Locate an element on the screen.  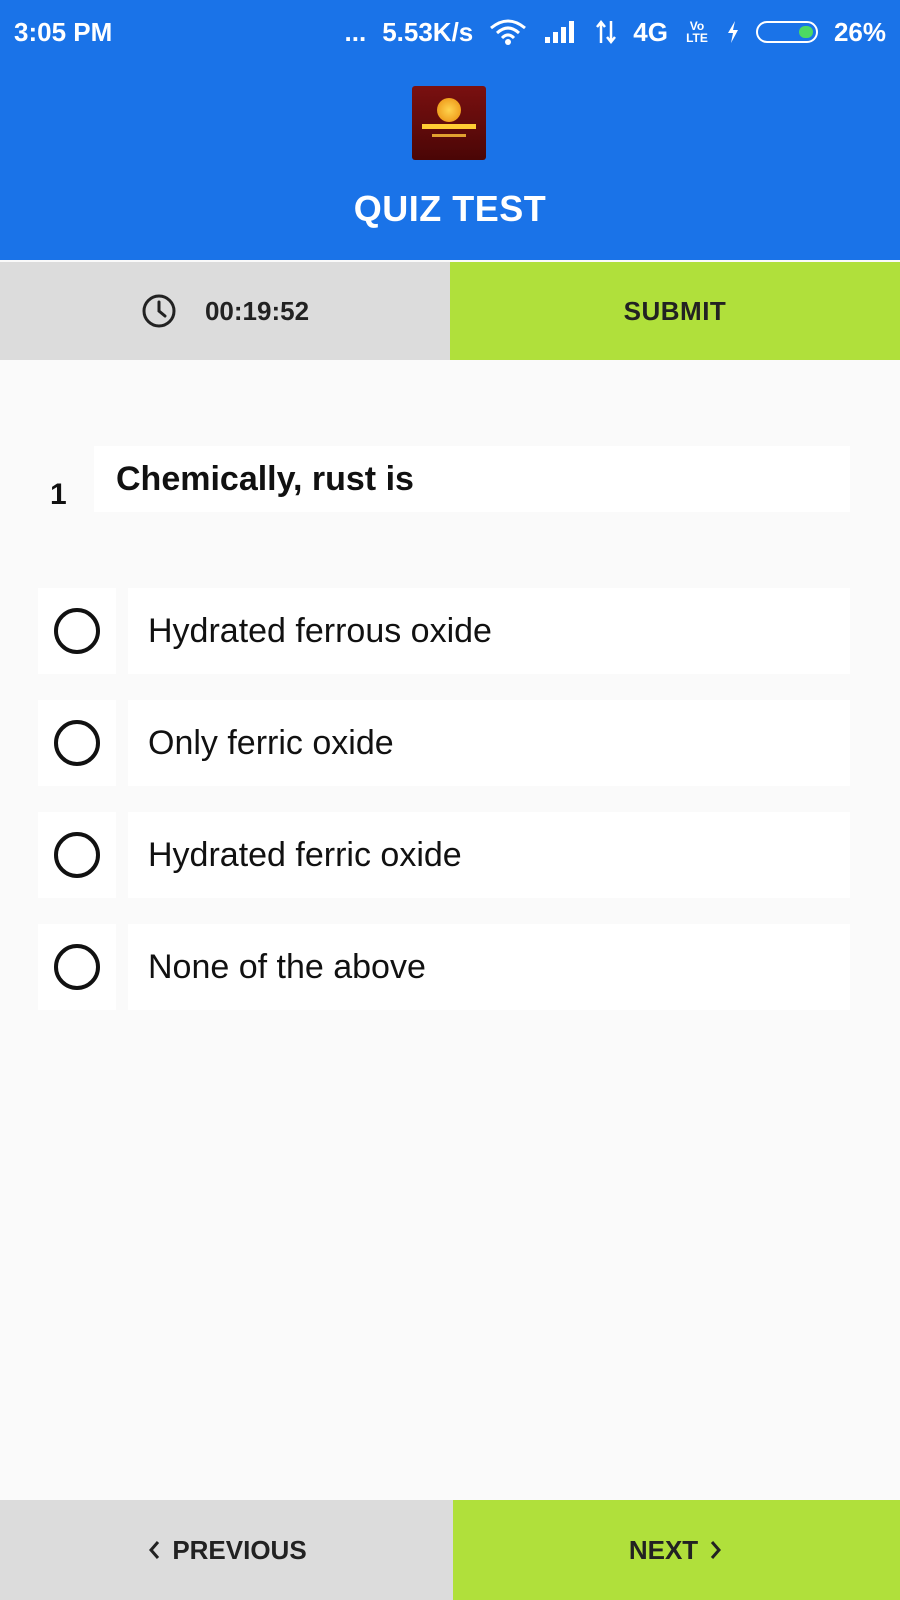
battery-percent: 26% is located at coordinates (859, 31).